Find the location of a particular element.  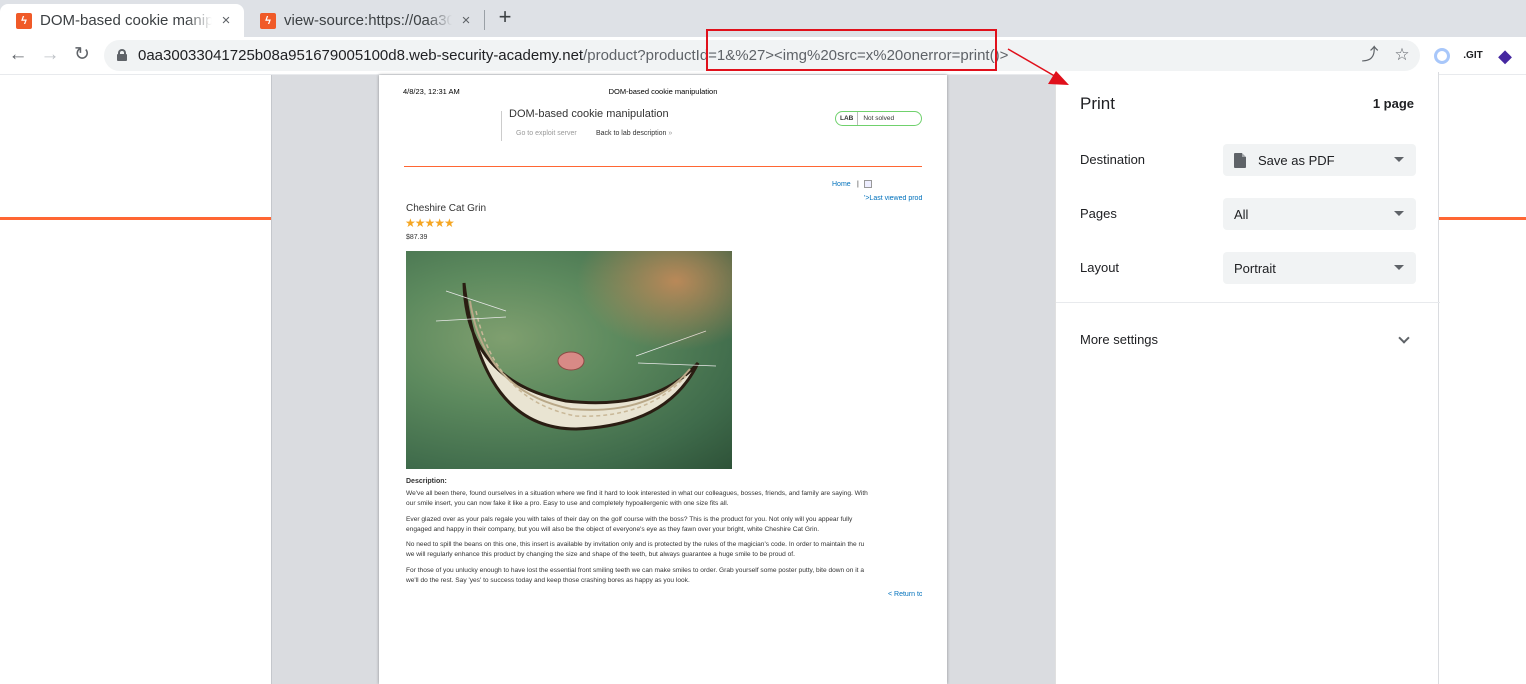

pages-select: All is located at coordinates (1319, 214).